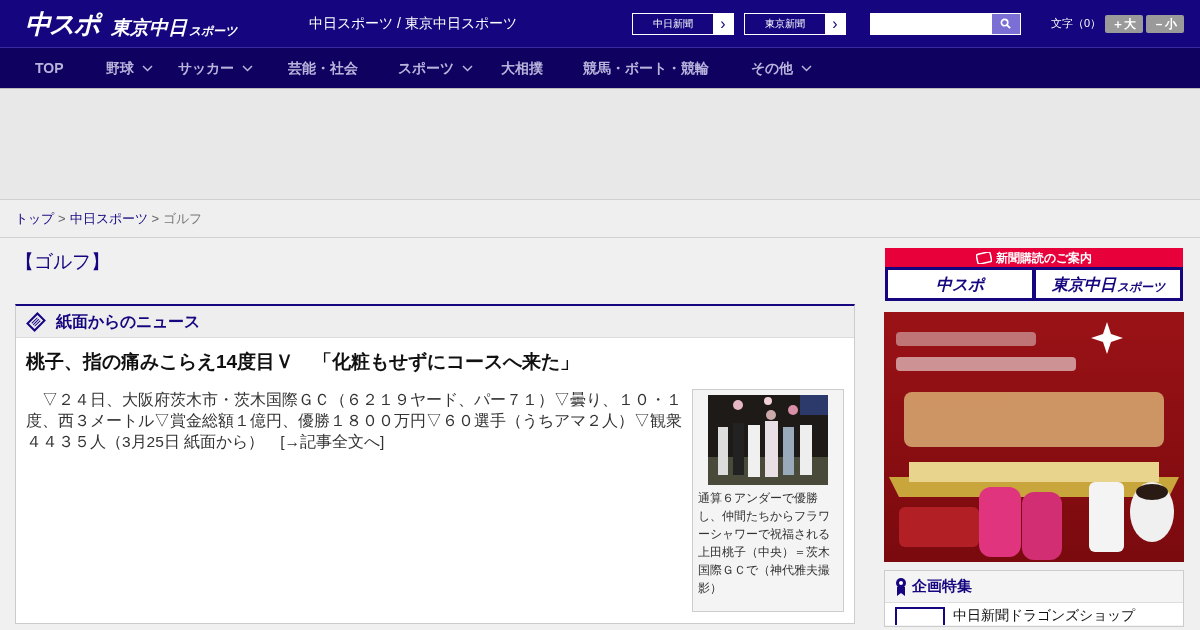 The image size is (1200, 630). I want to click on article-link: [→記事全文へ], so click(332, 441).